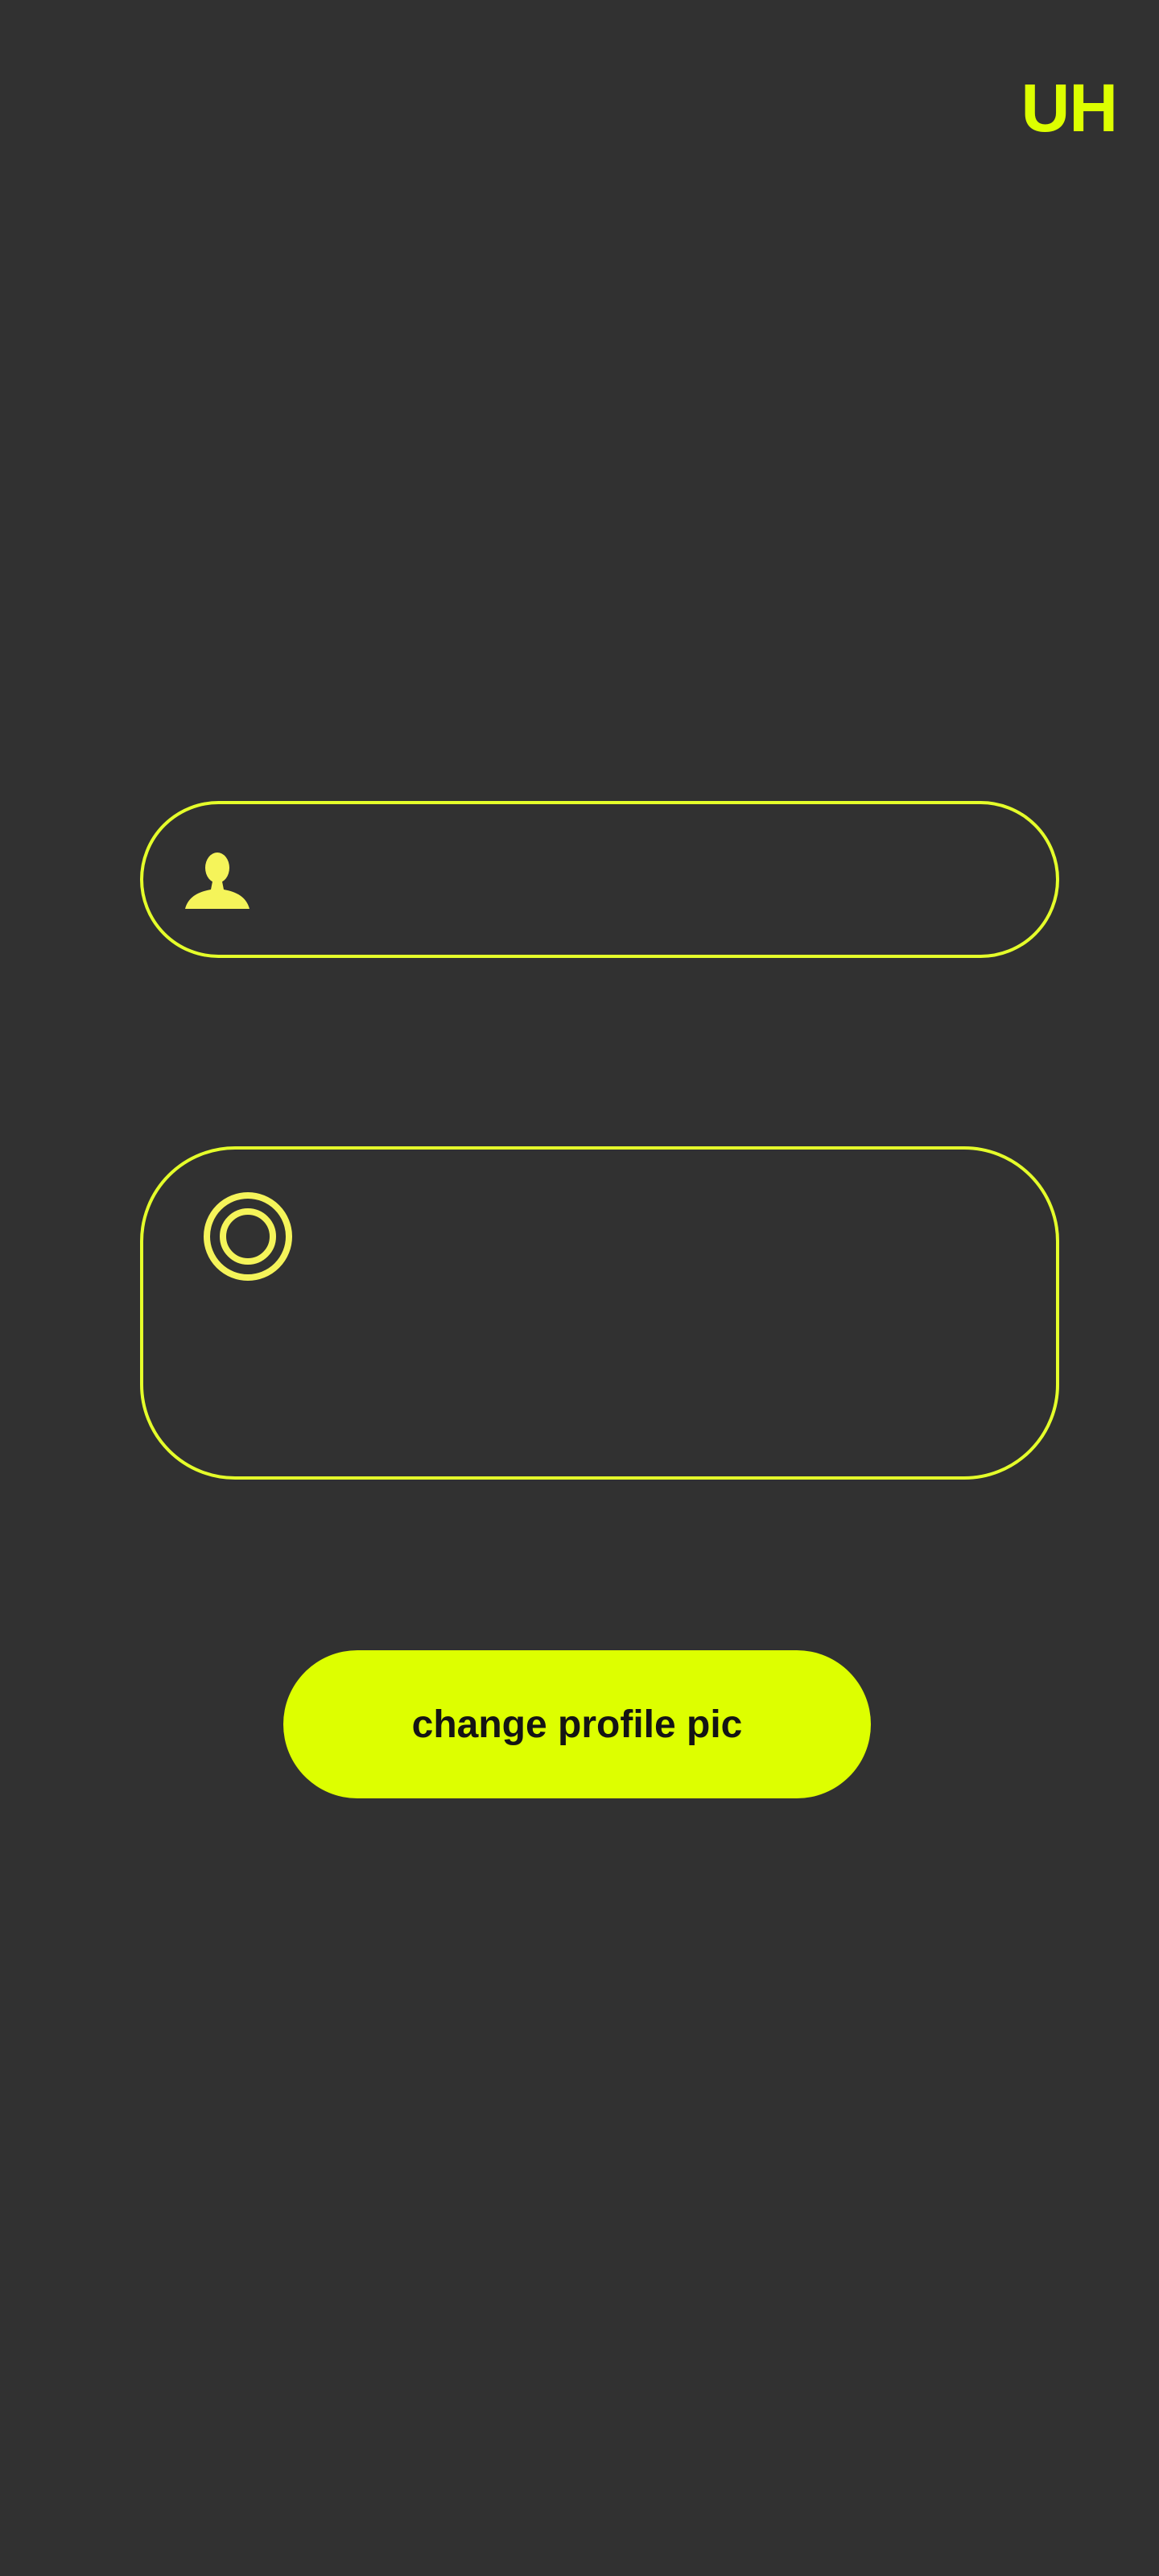 The height and width of the screenshot is (2576, 1159). What do you see at coordinates (577, 1724) in the screenshot?
I see `change-profile-pic-button: change profile pic` at bounding box center [577, 1724].